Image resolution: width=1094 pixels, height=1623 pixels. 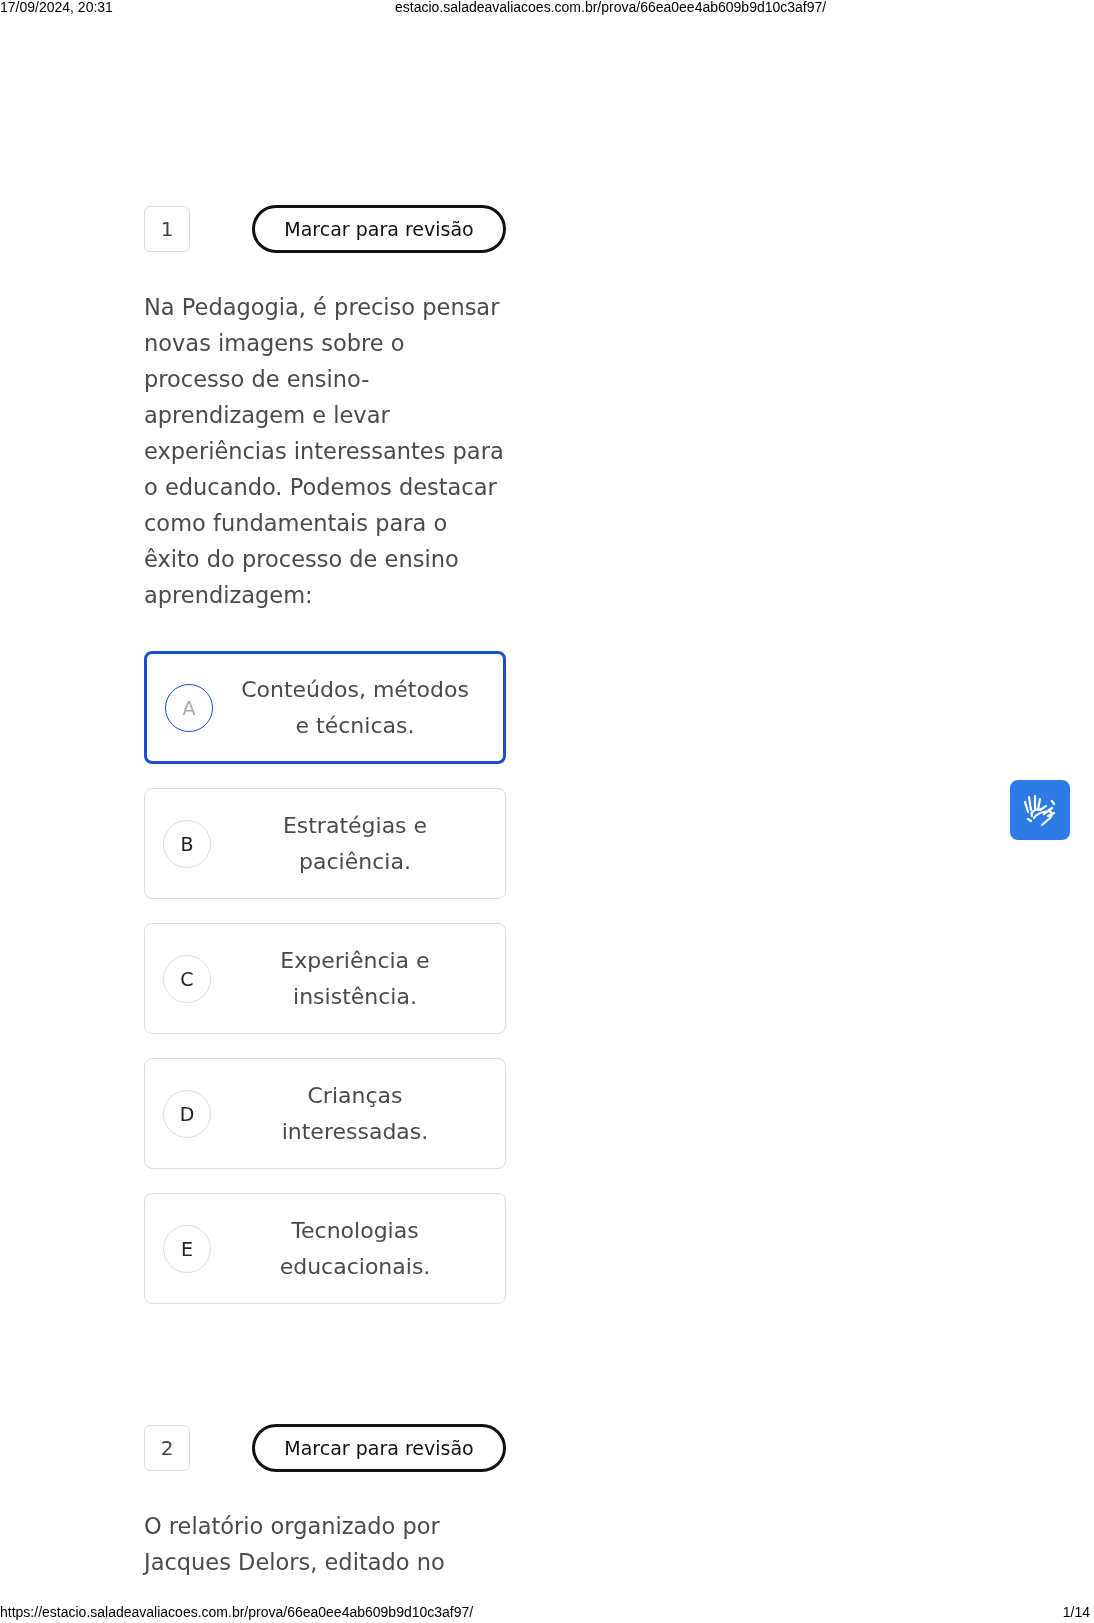 I want to click on hands-icon, so click(x=1040, y=810).